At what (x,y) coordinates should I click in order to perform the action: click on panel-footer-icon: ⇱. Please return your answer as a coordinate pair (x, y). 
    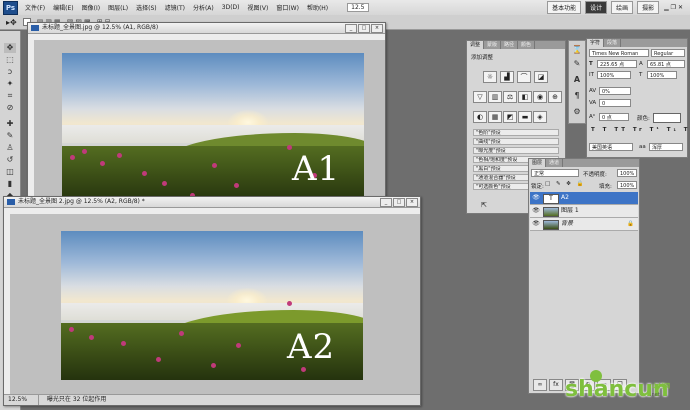
    Looking at the image, I should click on (484, 205).